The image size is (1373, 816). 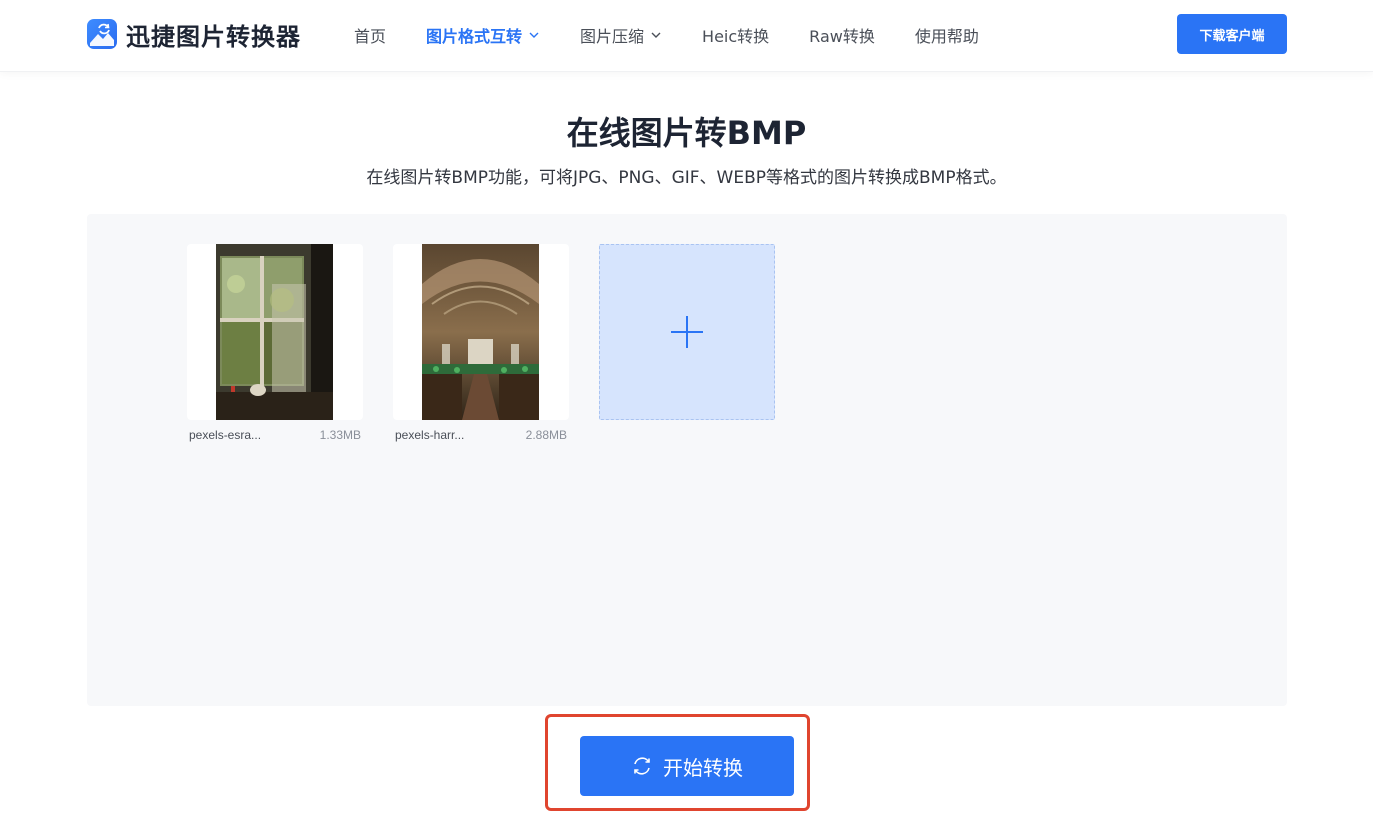 I want to click on file-card: pexels-esra... 1.33MB, so click(x=275, y=343).